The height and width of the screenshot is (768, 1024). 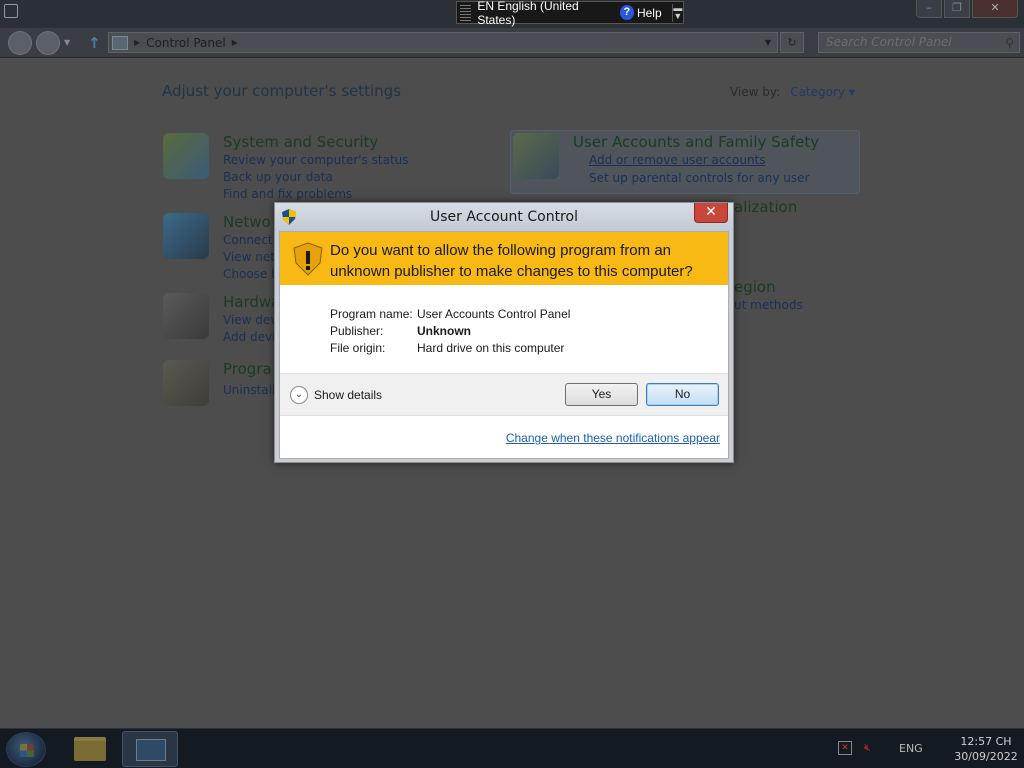 I want to click on category-link: Review your computer's status, so click(x=316, y=160).